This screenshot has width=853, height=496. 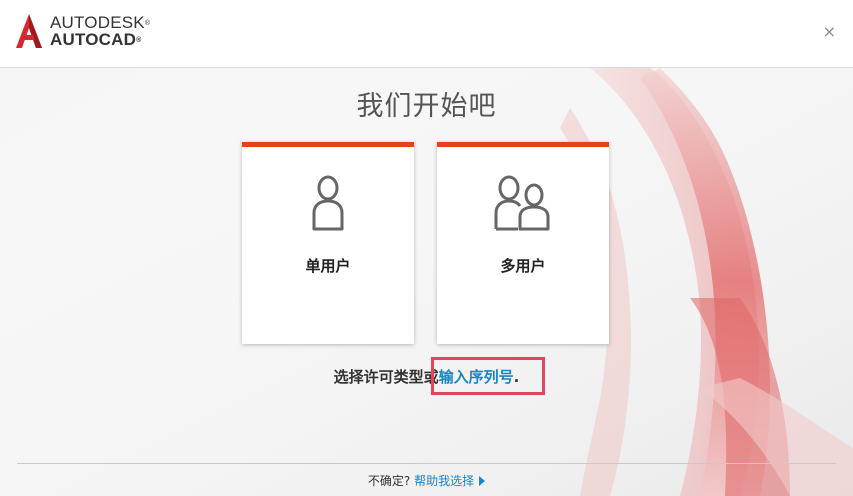 What do you see at coordinates (523, 203) in the screenshot?
I see `multi-user-icon` at bounding box center [523, 203].